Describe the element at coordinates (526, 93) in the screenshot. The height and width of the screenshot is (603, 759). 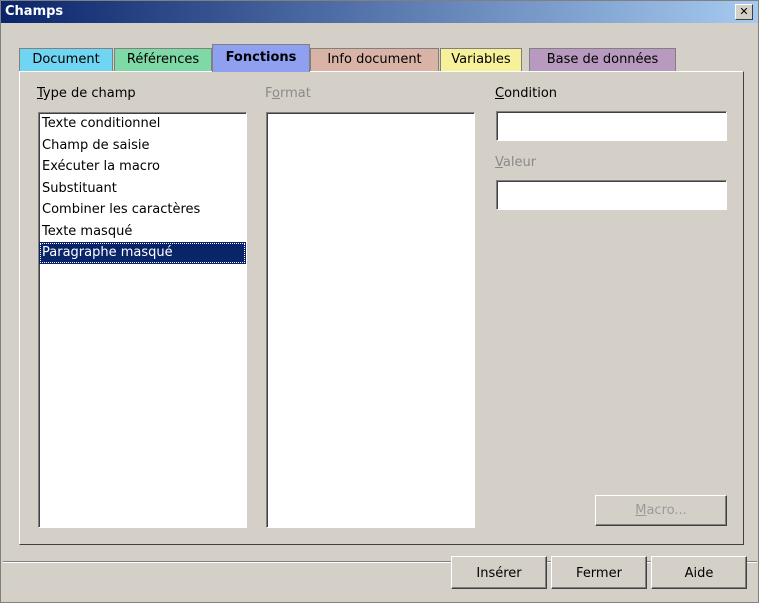
I see `condition-label: Condition` at that location.